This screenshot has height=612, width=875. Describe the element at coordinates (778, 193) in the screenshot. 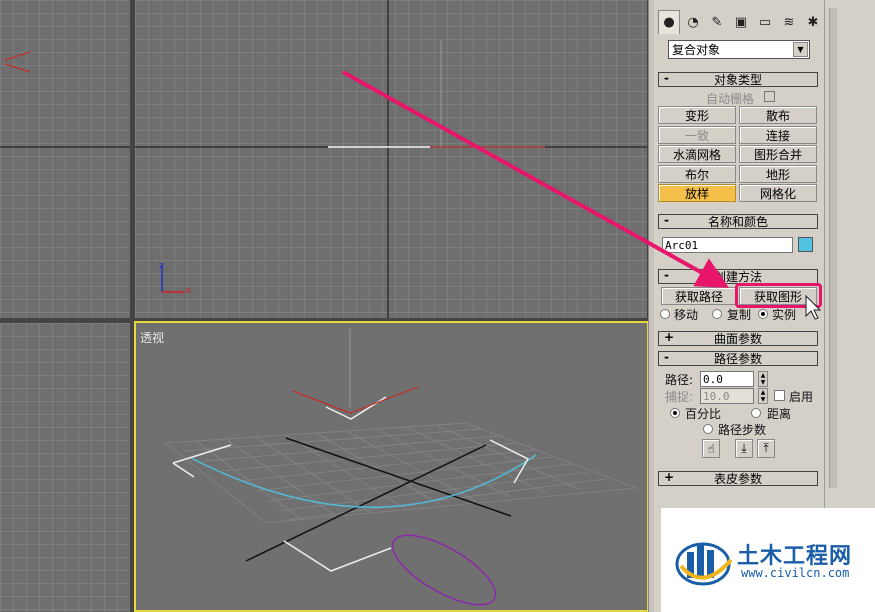

I see `mesher-button: 网格化` at that location.